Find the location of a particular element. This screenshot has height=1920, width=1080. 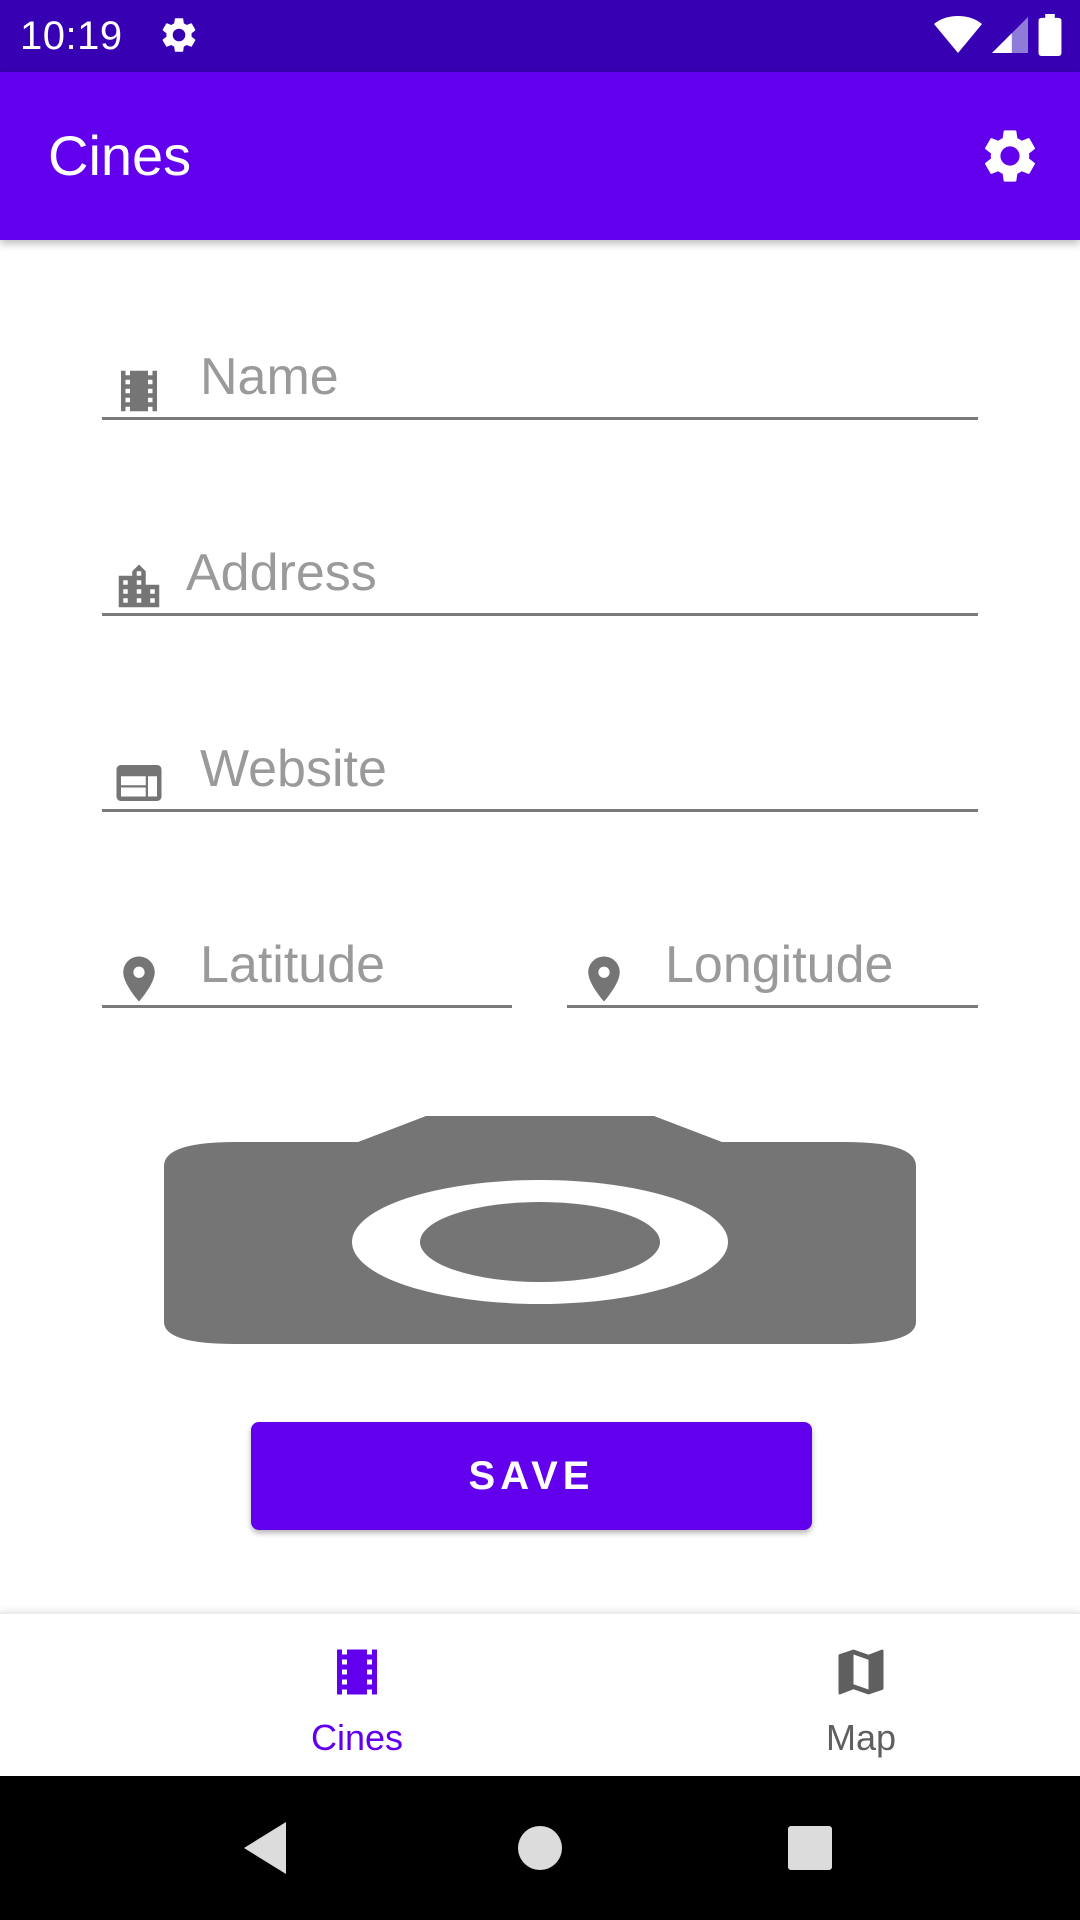

battery-icon is located at coordinates (1050, 35).